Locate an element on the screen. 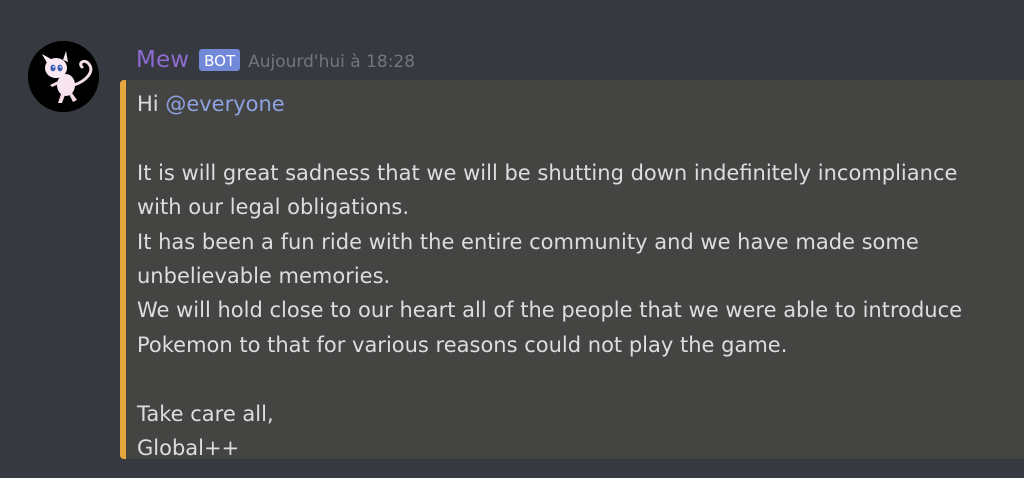 Image resolution: width=1024 pixels, height=478 pixels. embed-line: Take care all, is located at coordinates (205, 413).